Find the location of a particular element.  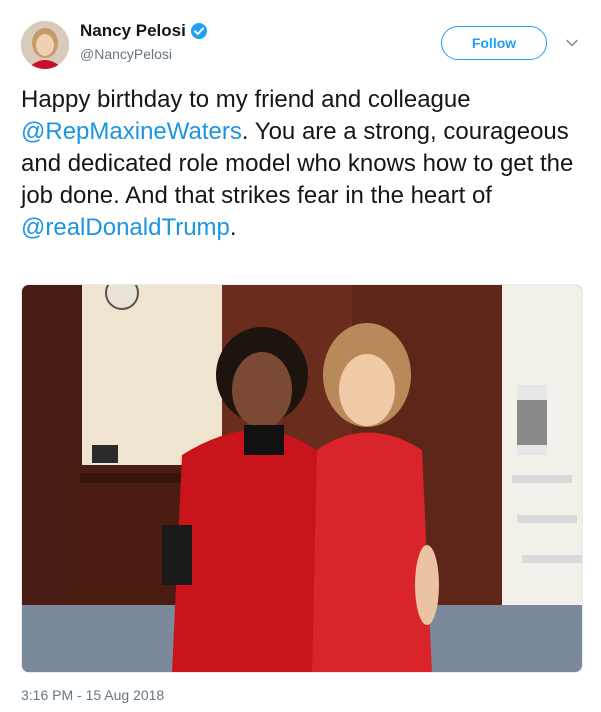

tweet-text-segment: . is located at coordinates (233, 227).